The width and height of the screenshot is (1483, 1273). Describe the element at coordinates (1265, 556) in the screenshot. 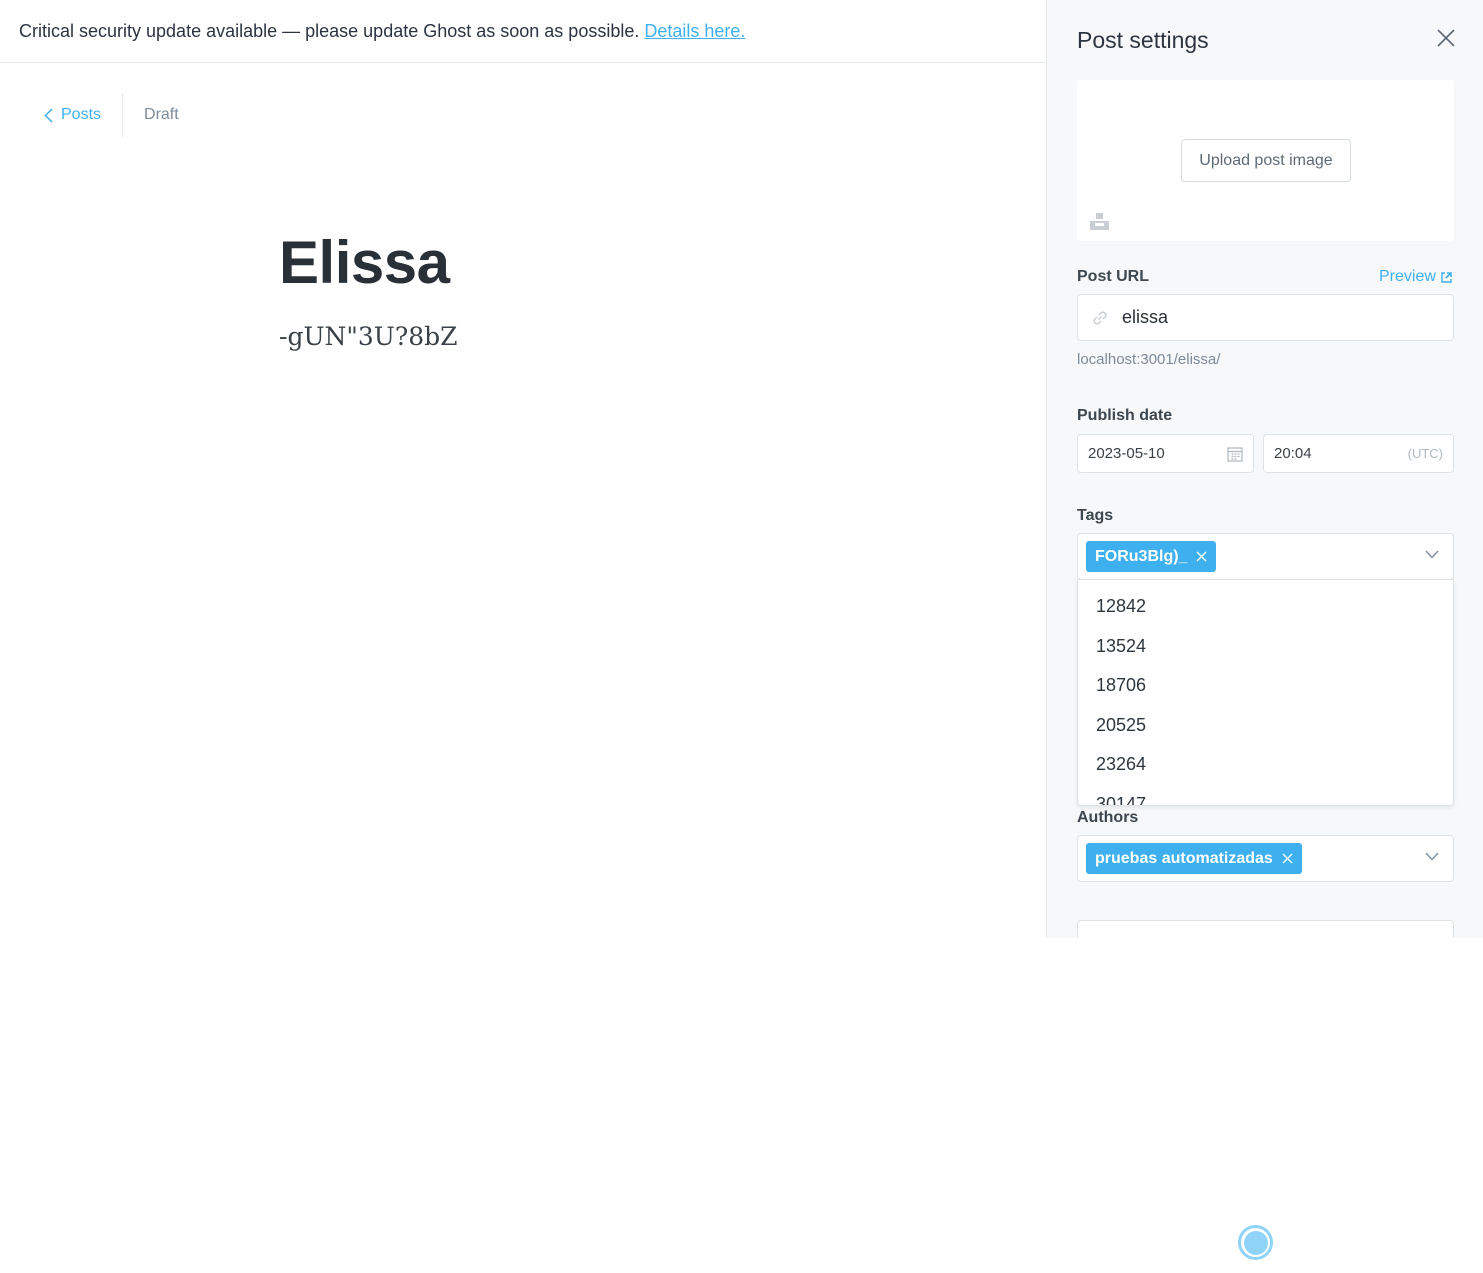

I see `tags-input: FORu3Blg)_` at that location.